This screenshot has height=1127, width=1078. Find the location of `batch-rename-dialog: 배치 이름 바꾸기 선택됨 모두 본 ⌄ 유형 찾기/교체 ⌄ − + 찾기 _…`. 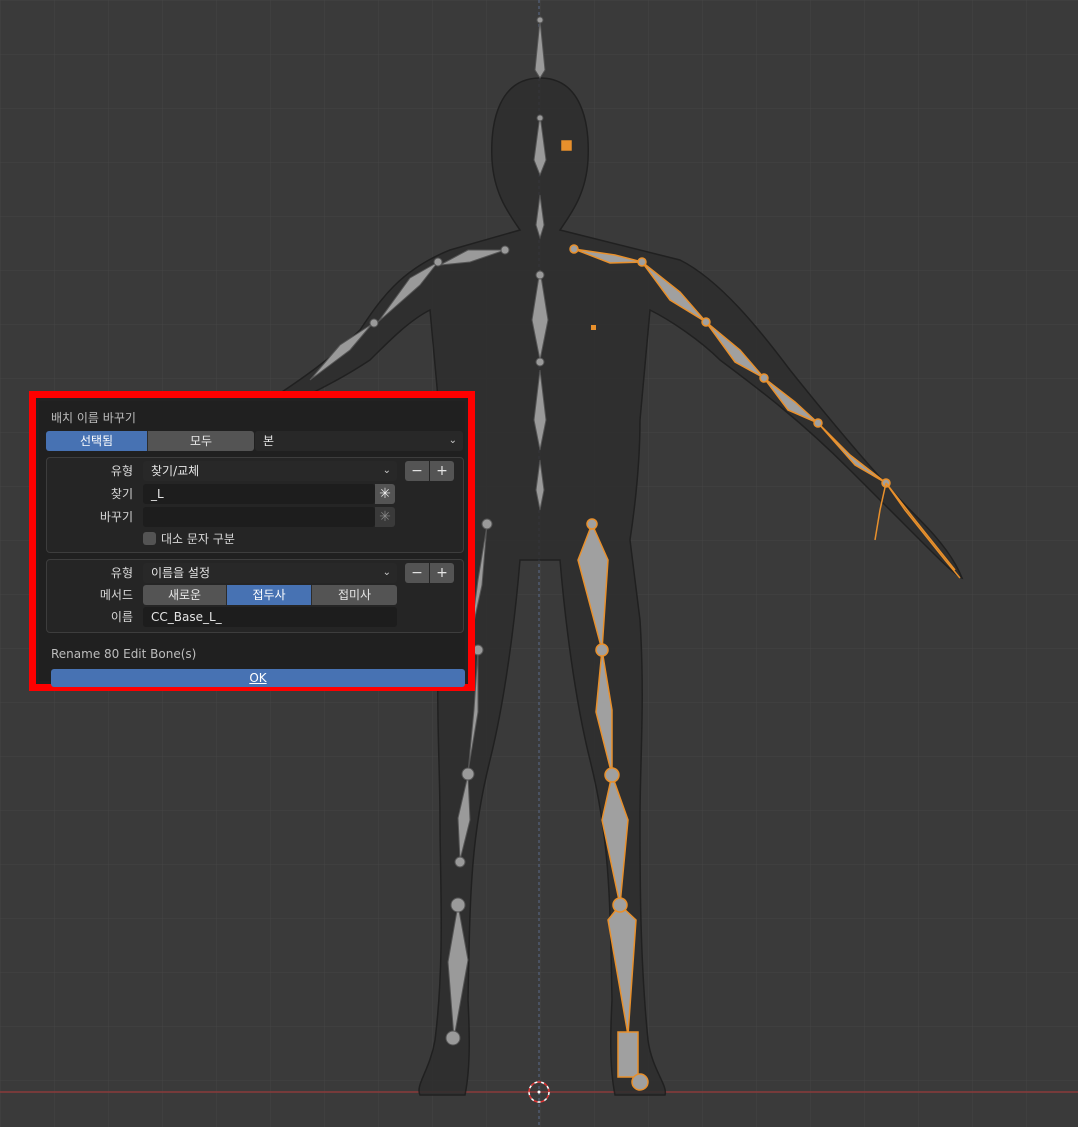

batch-rename-dialog: 배치 이름 바꾸기 선택됨 모두 본 ⌄ 유형 찾기/교체 ⌄ − + 찾기 _… is located at coordinates (252, 541).